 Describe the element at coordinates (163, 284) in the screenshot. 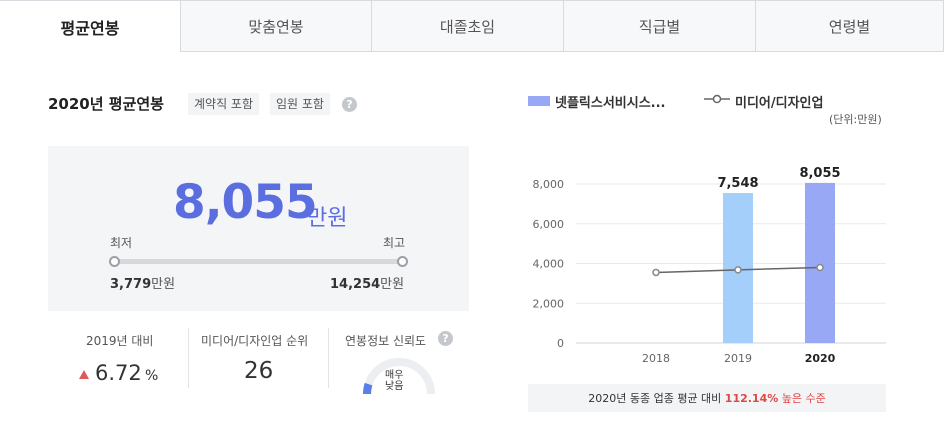

I see `min-unit: 만원` at that location.